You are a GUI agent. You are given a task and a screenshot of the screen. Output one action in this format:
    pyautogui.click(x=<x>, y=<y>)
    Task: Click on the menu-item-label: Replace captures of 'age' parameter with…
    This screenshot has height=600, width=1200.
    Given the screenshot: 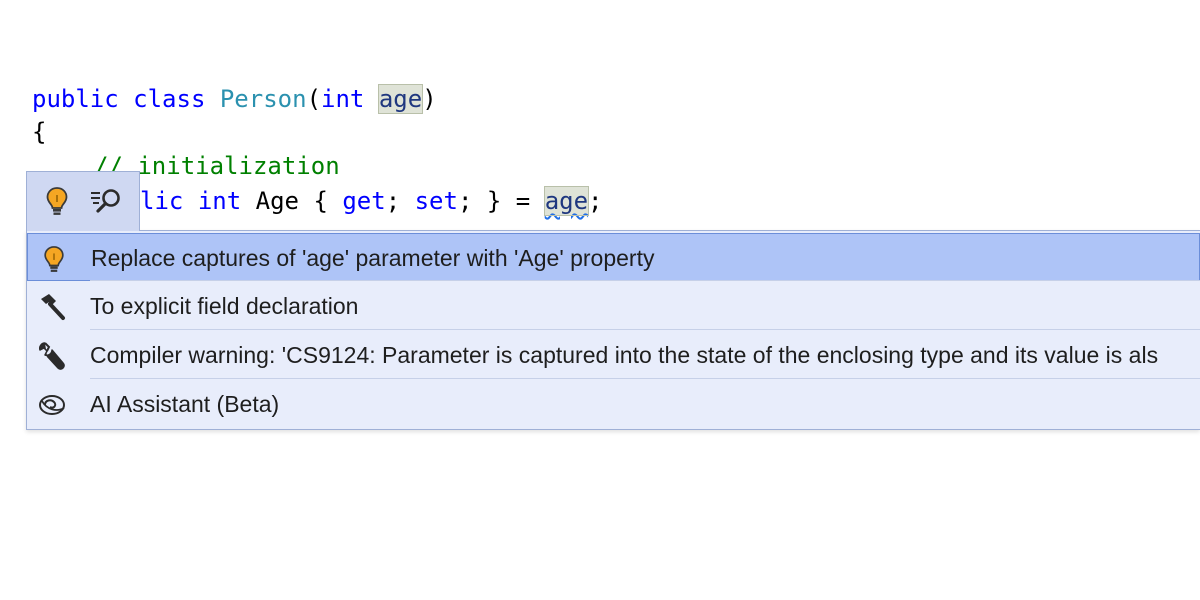 What is the action you would take?
    pyautogui.click(x=373, y=258)
    